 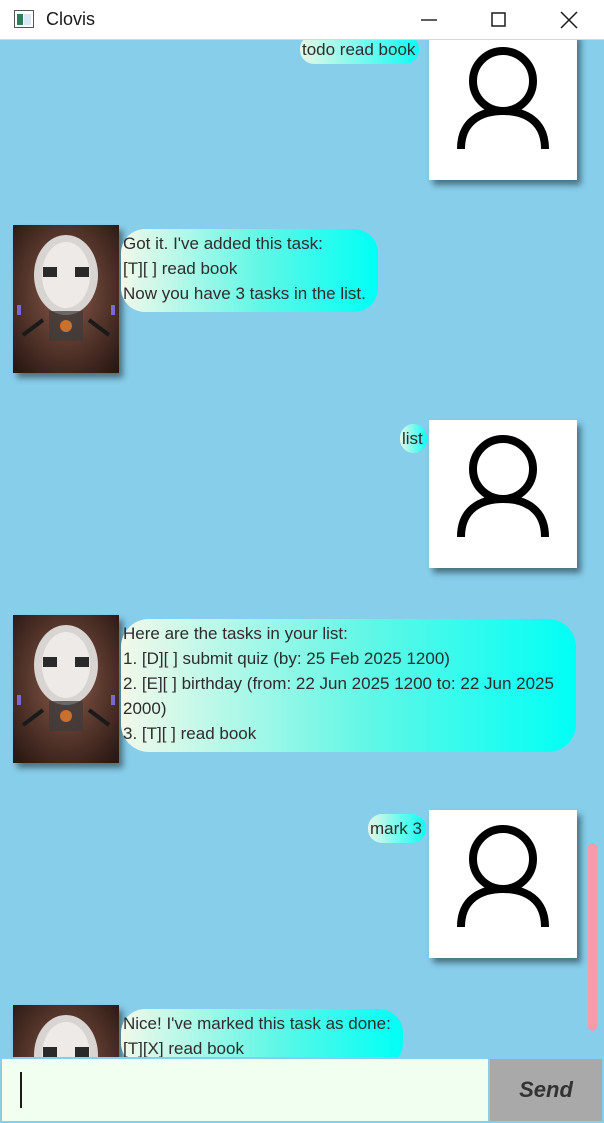 I want to click on bot-message-line: Here are the tasks in your list:, so click(x=235, y=633).